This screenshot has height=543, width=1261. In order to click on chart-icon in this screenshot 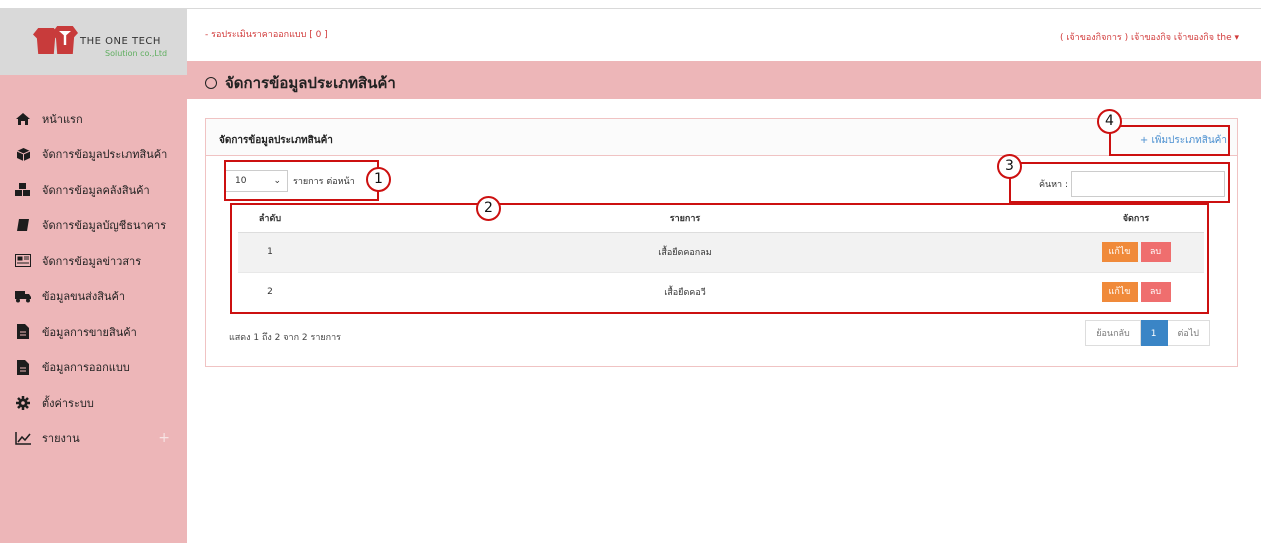, I will do `click(23, 438)`.